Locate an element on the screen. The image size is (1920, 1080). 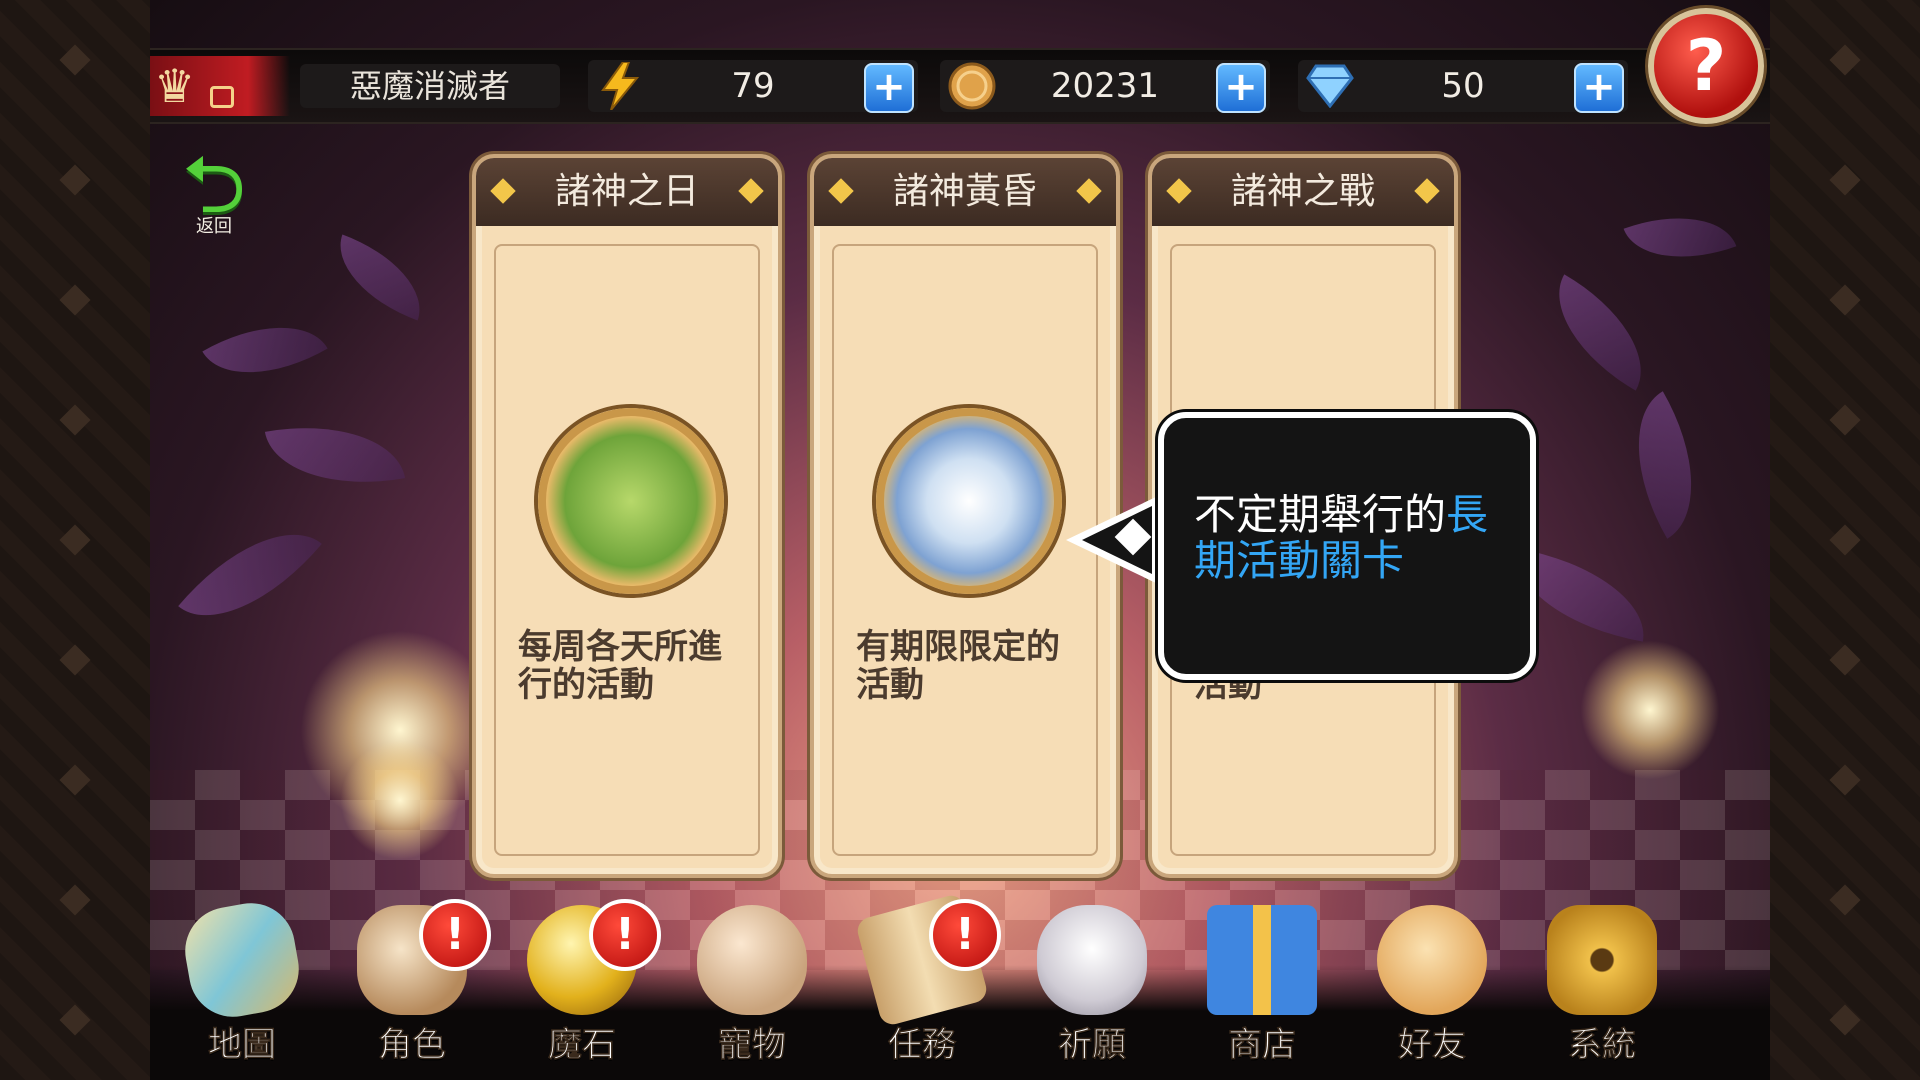
coin-counter: 20231 + is located at coordinates (1105, 86).